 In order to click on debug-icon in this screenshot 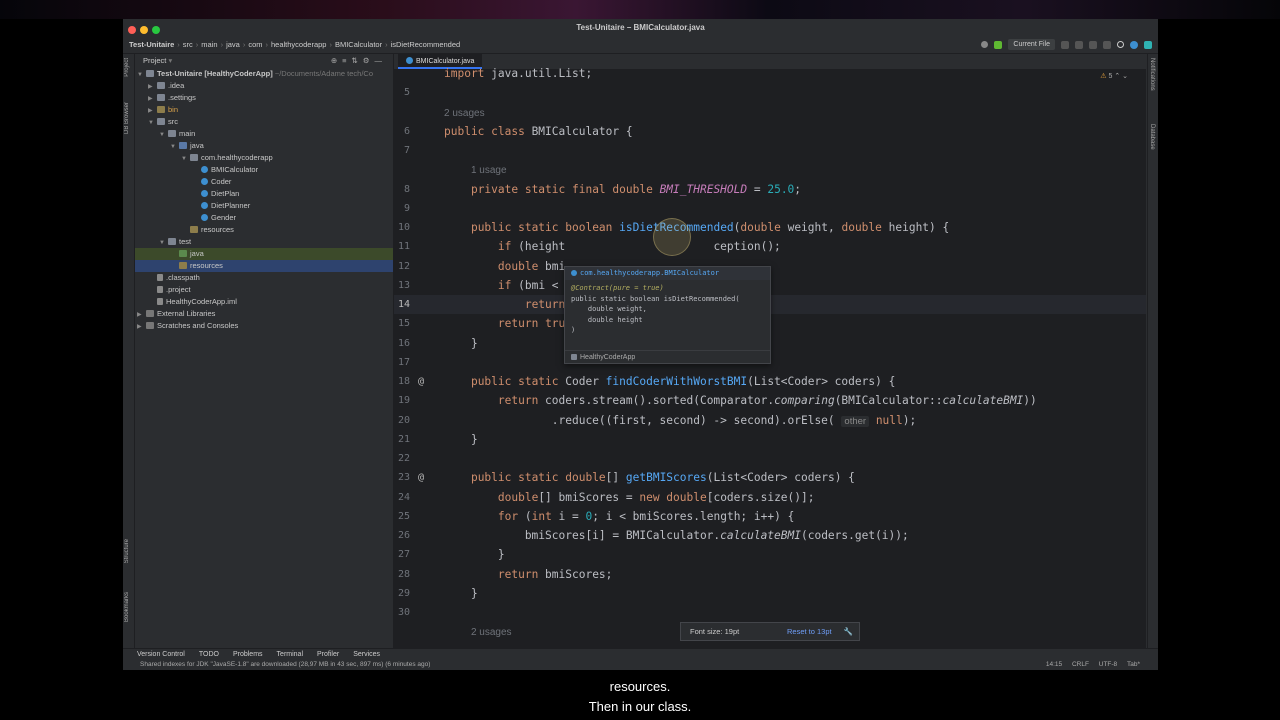, I will do `click(1079, 44)`.